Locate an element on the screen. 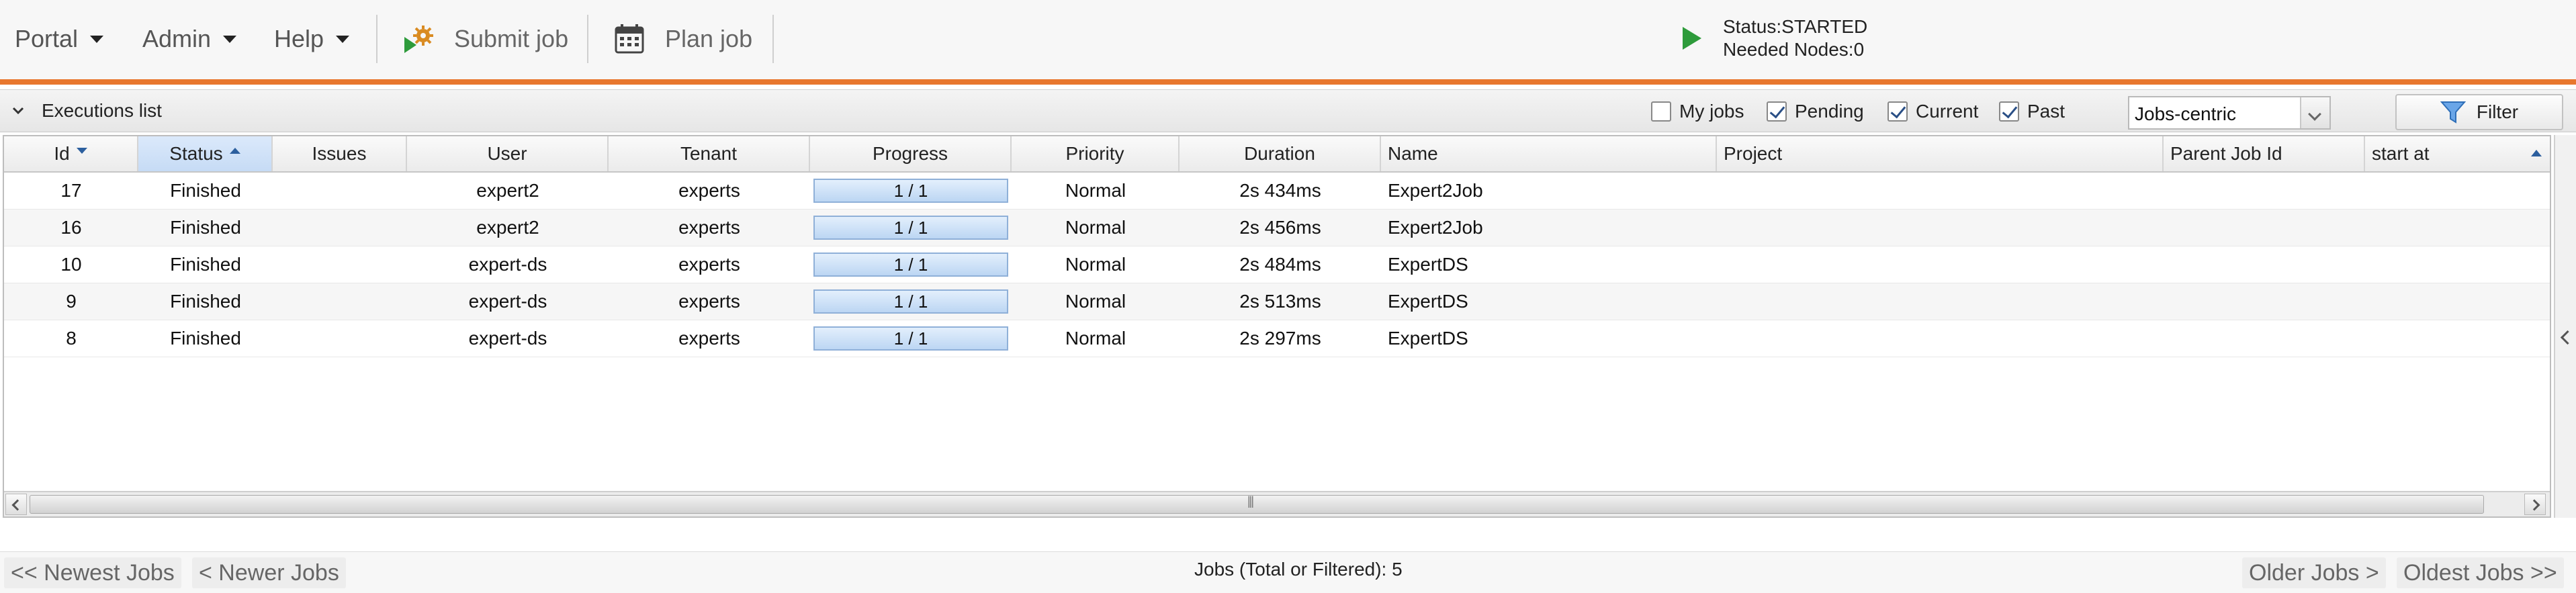 The width and height of the screenshot is (2576, 593). cell-duration: 2s 456ms is located at coordinates (1280, 228).